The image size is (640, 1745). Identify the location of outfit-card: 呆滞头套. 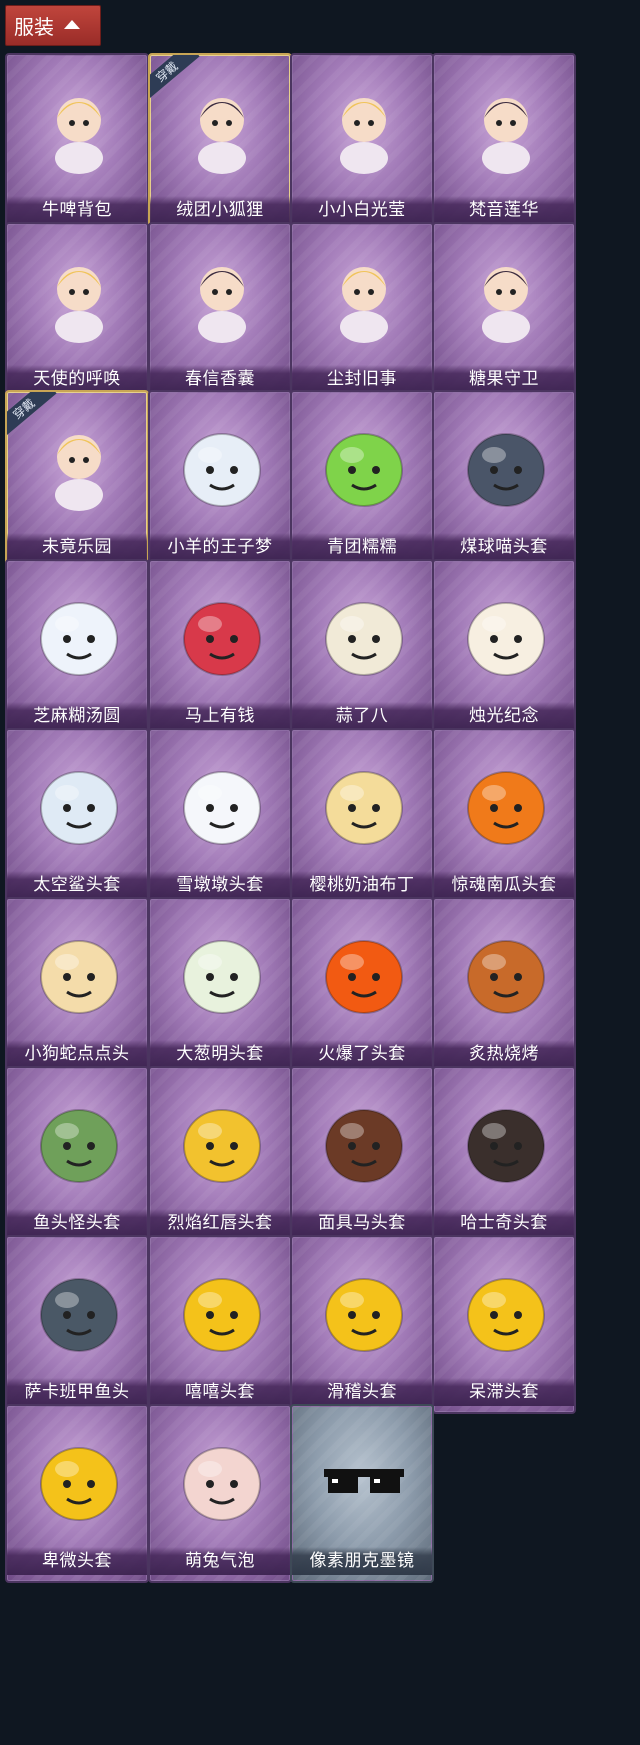
(504, 1324).